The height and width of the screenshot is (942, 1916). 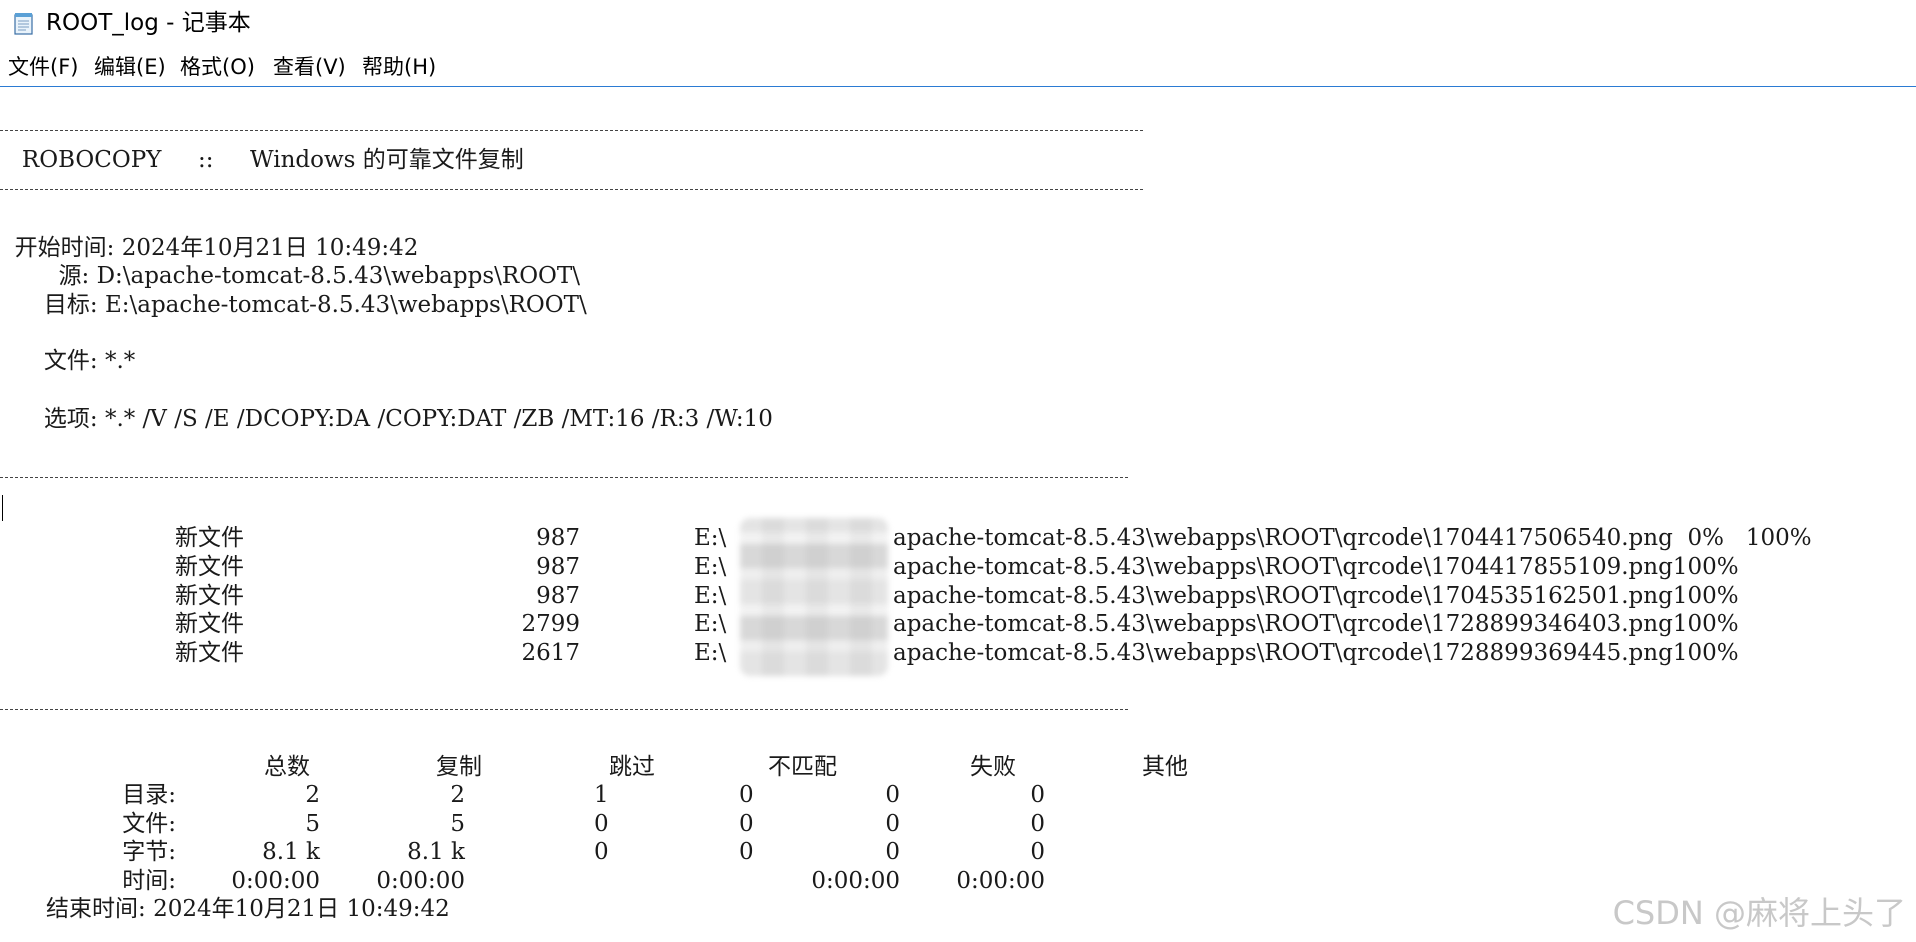 What do you see at coordinates (958, 23) in the screenshot?
I see `title-bar: ROOT_log - 记事本` at bounding box center [958, 23].